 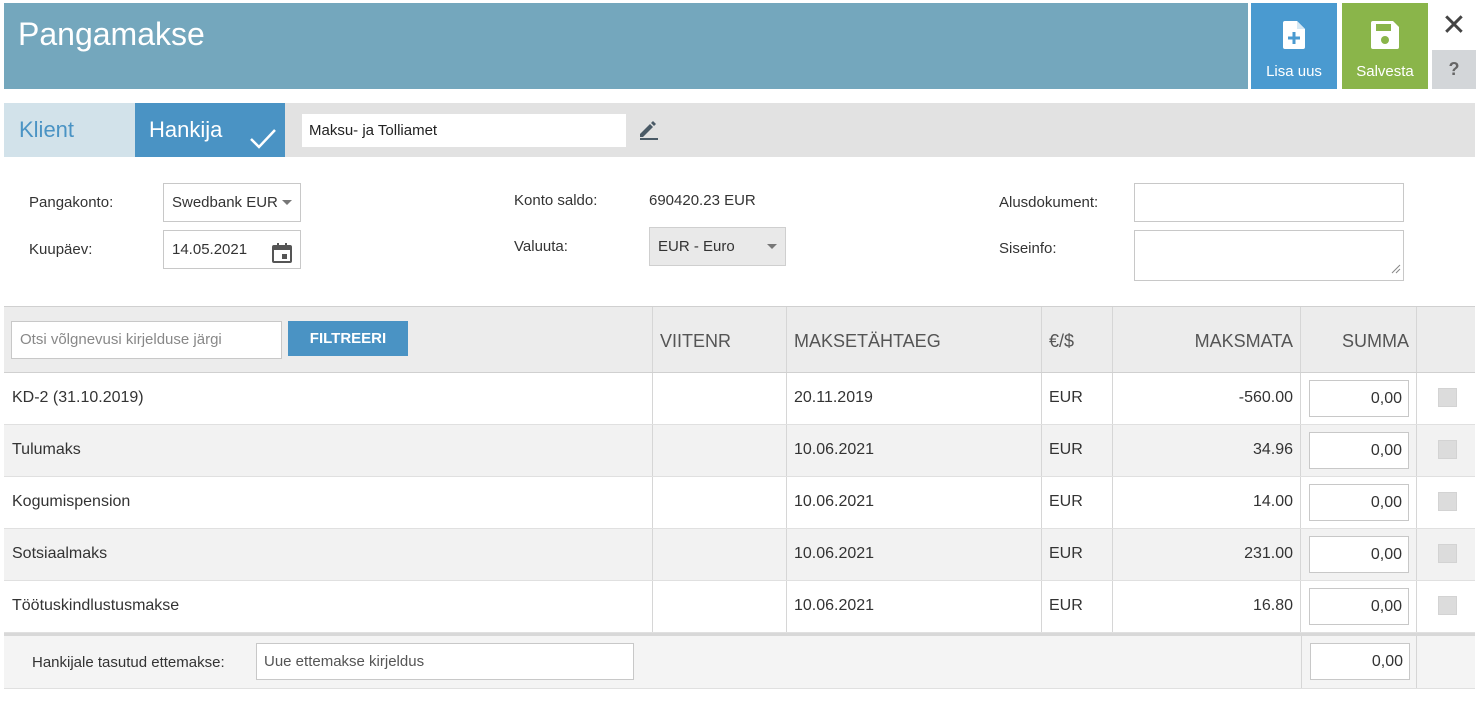 What do you see at coordinates (649, 132) in the screenshot?
I see `pencil-icon` at bounding box center [649, 132].